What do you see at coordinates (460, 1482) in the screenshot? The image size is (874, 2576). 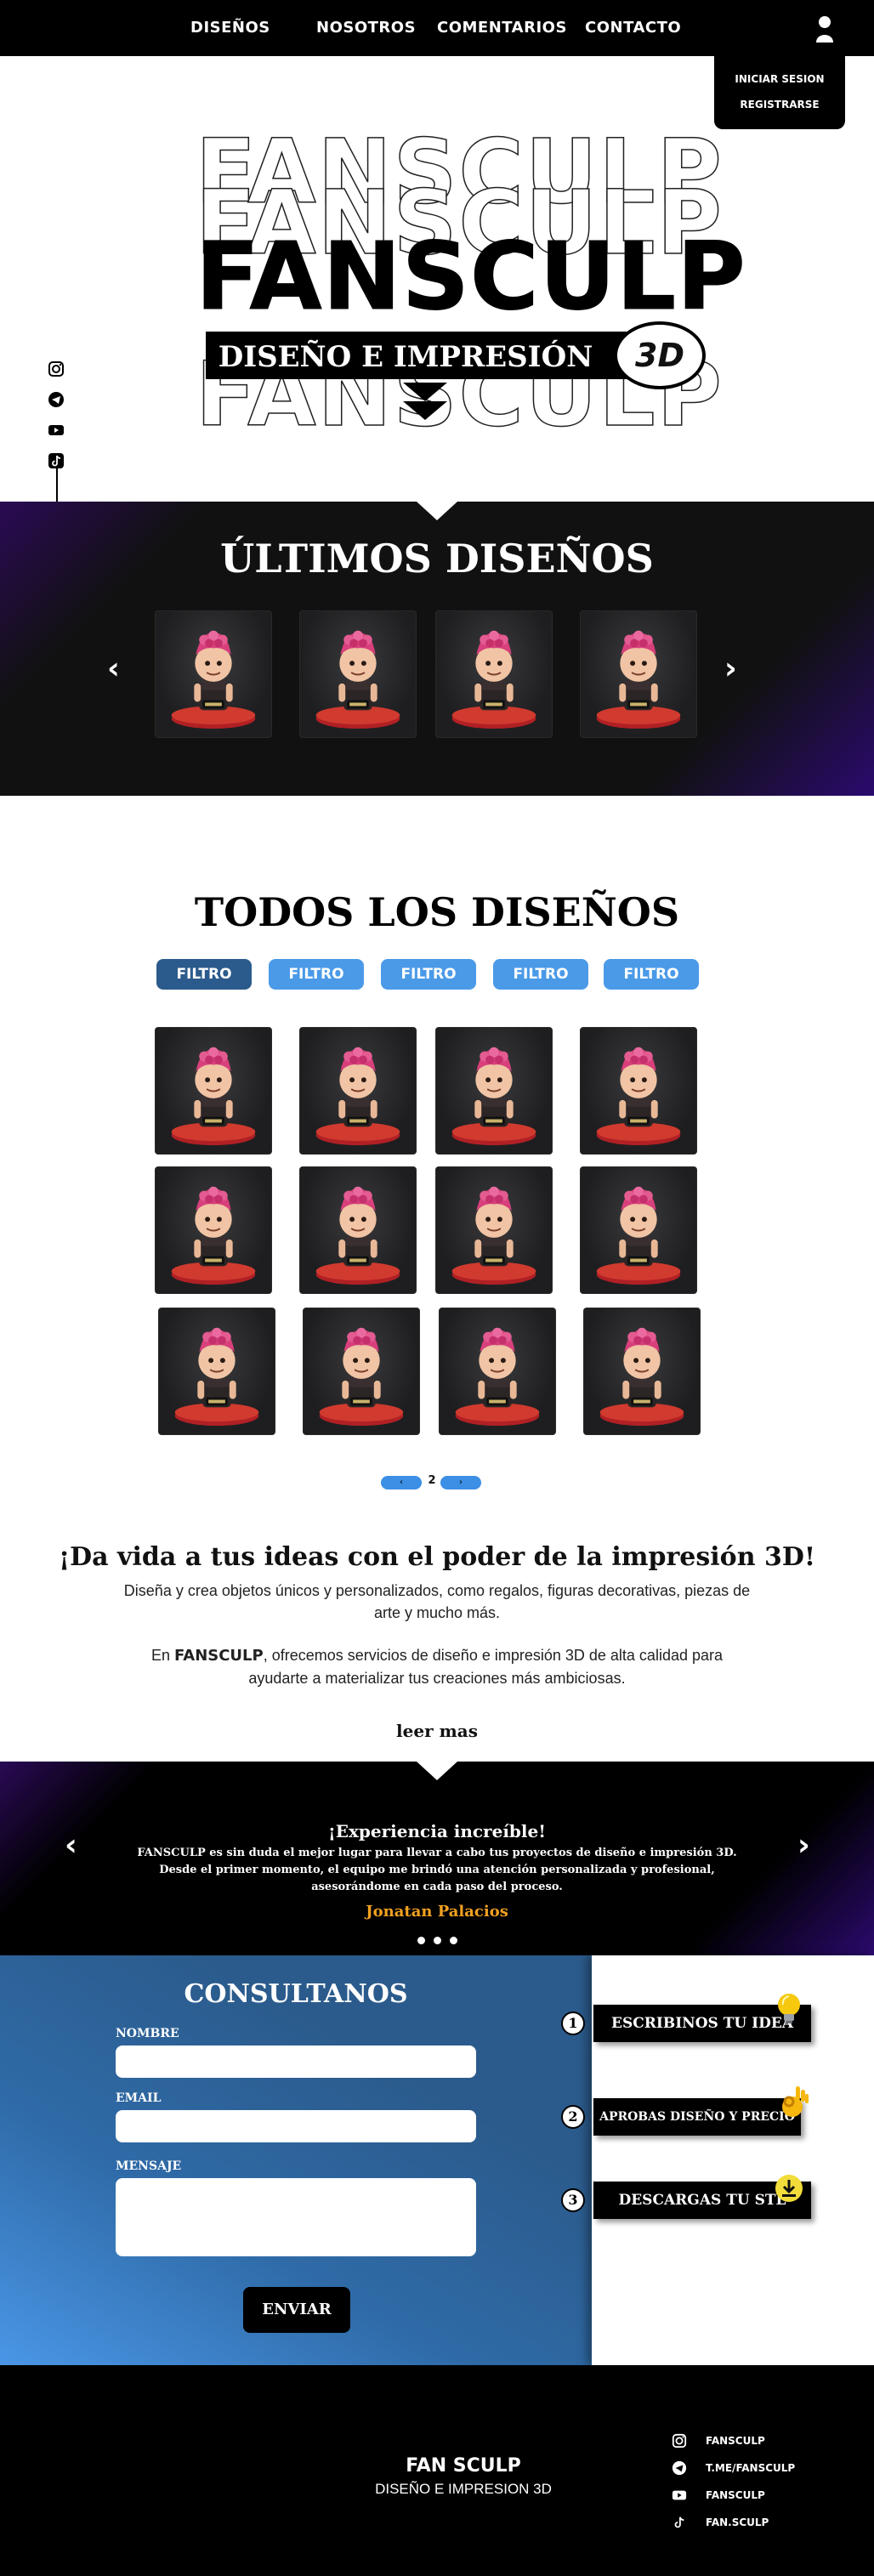 I see `pagination-next-button: ›` at bounding box center [460, 1482].